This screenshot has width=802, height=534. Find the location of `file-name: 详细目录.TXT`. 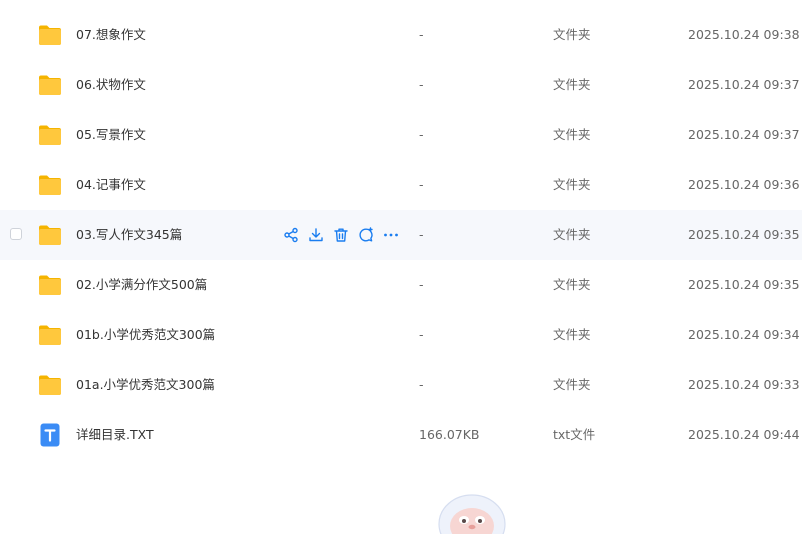

file-name: 详细目录.TXT is located at coordinates (115, 435).